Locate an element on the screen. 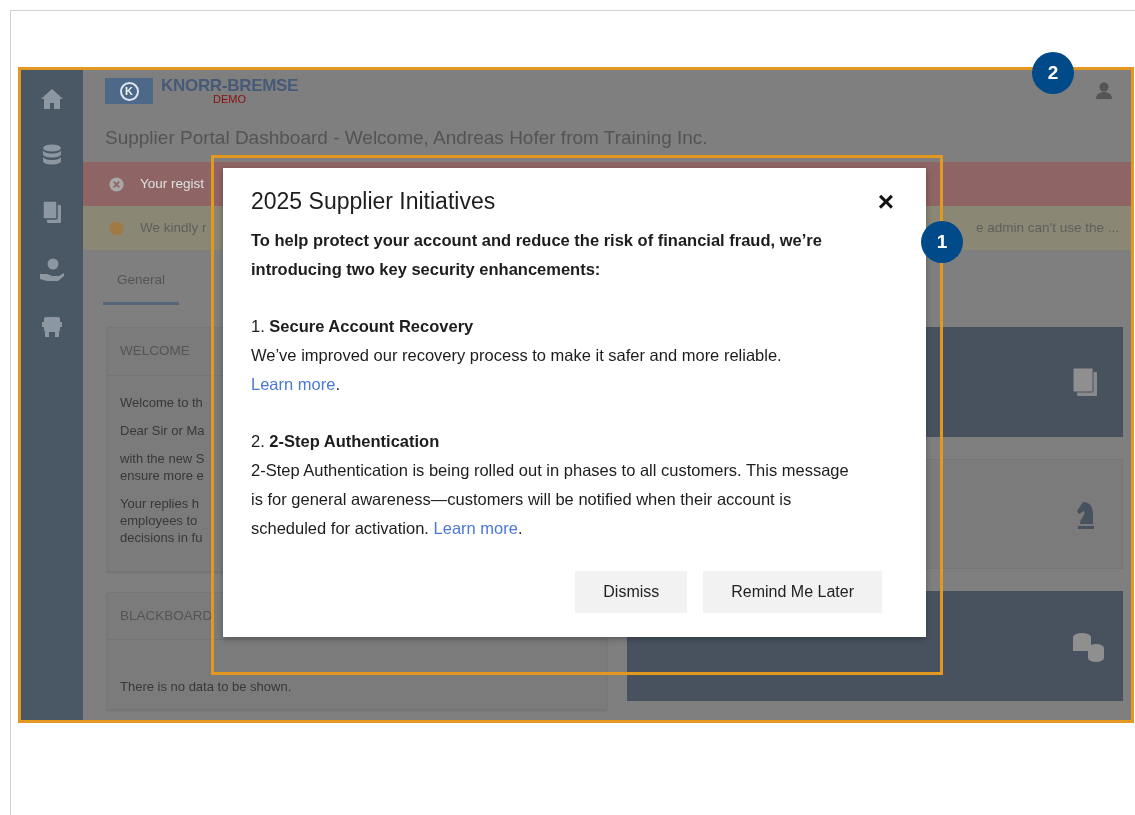 The height and width of the screenshot is (815, 1135). error-icon is located at coordinates (116, 184).